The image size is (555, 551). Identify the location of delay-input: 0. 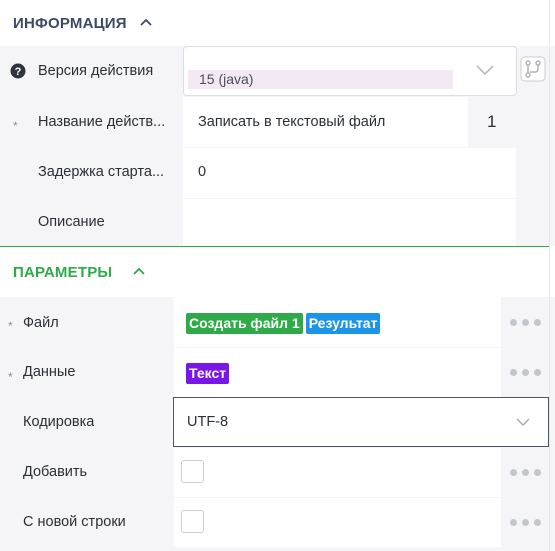
(349, 173).